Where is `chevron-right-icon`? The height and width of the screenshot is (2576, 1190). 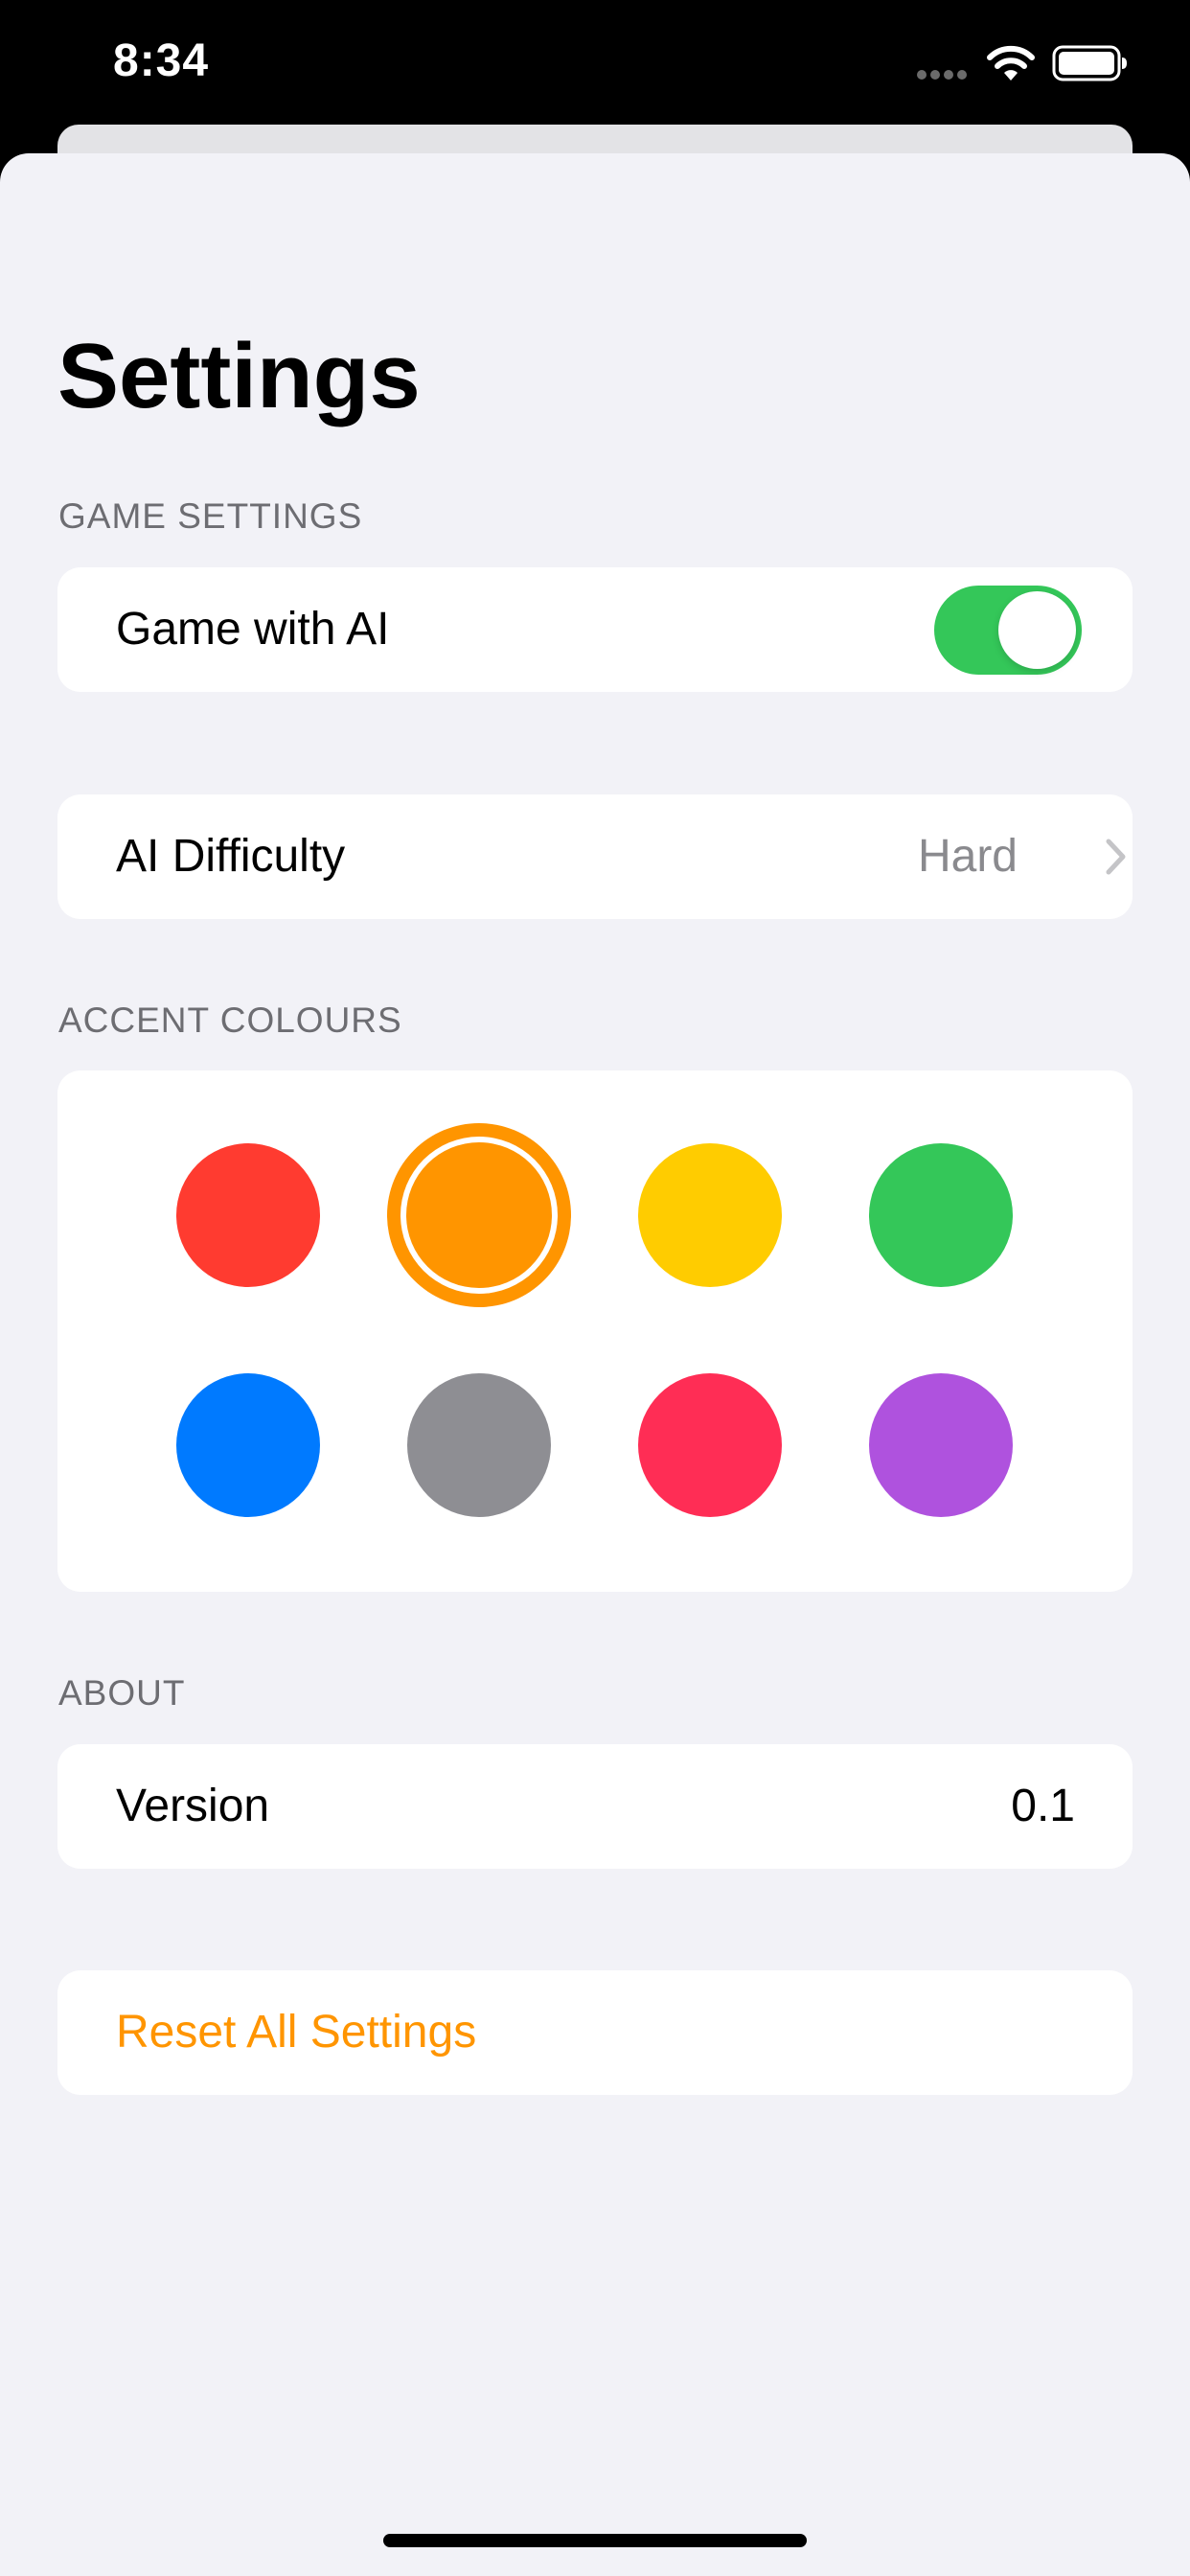
chevron-right-icon is located at coordinates (1116, 857).